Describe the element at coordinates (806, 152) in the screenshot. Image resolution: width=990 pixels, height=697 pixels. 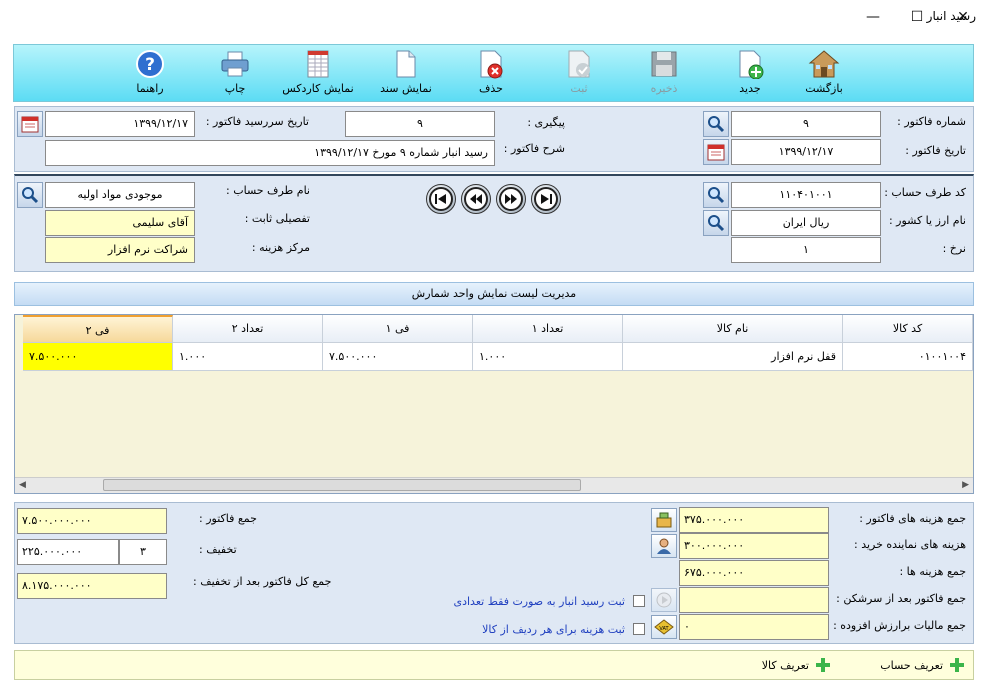
I see `invoice-date-field: ۱۳۹۹/۱۲/۱۷` at that location.